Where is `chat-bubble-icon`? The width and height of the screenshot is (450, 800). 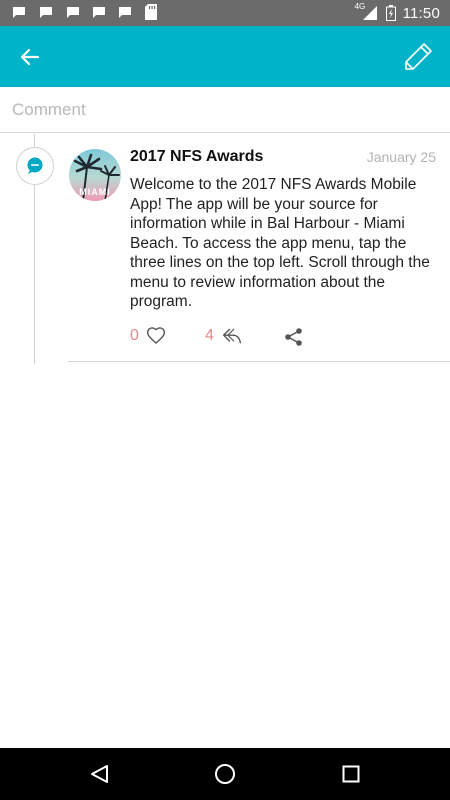 chat-bubble-icon is located at coordinates (35, 165).